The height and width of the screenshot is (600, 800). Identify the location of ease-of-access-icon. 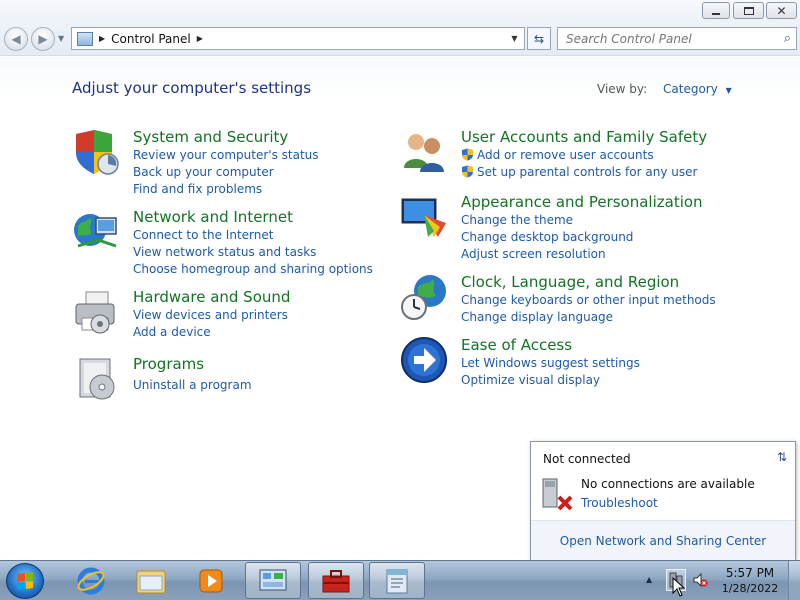
(424, 360).